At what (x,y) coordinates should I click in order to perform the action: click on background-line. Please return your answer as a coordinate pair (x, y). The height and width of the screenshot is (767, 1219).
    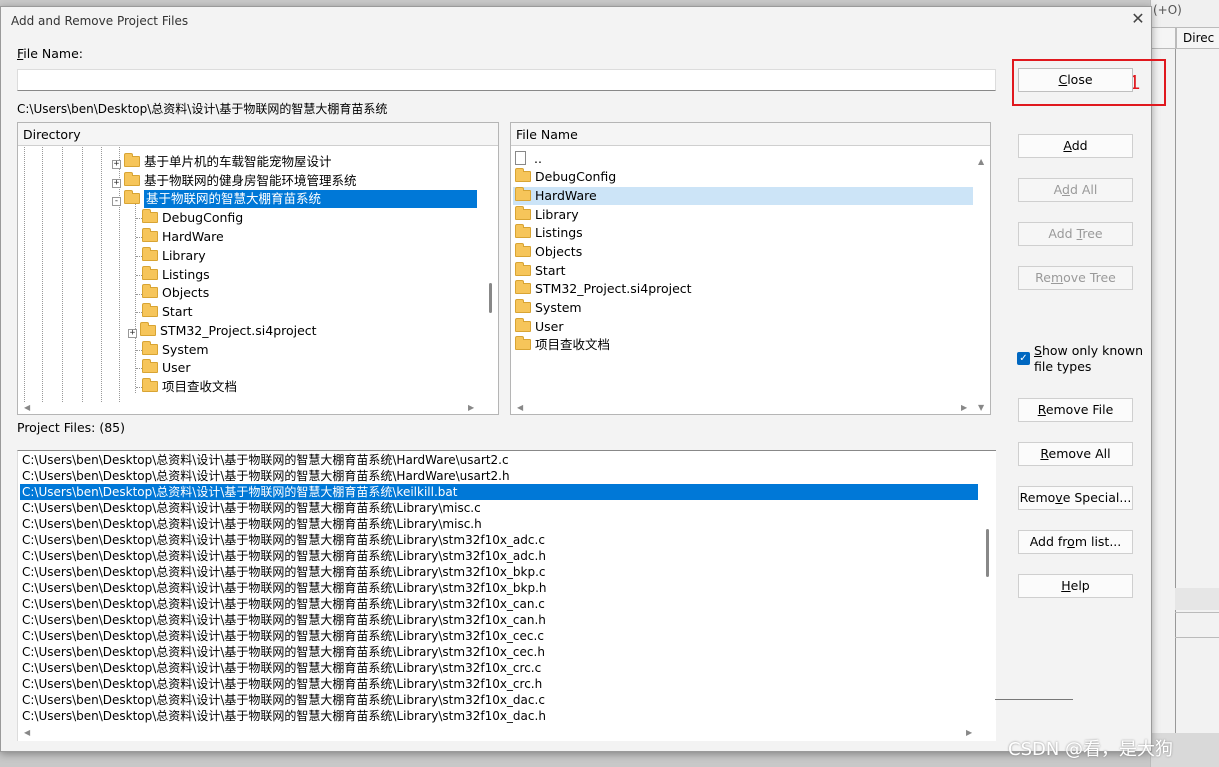
    Looking at the image, I should click on (1197, 612).